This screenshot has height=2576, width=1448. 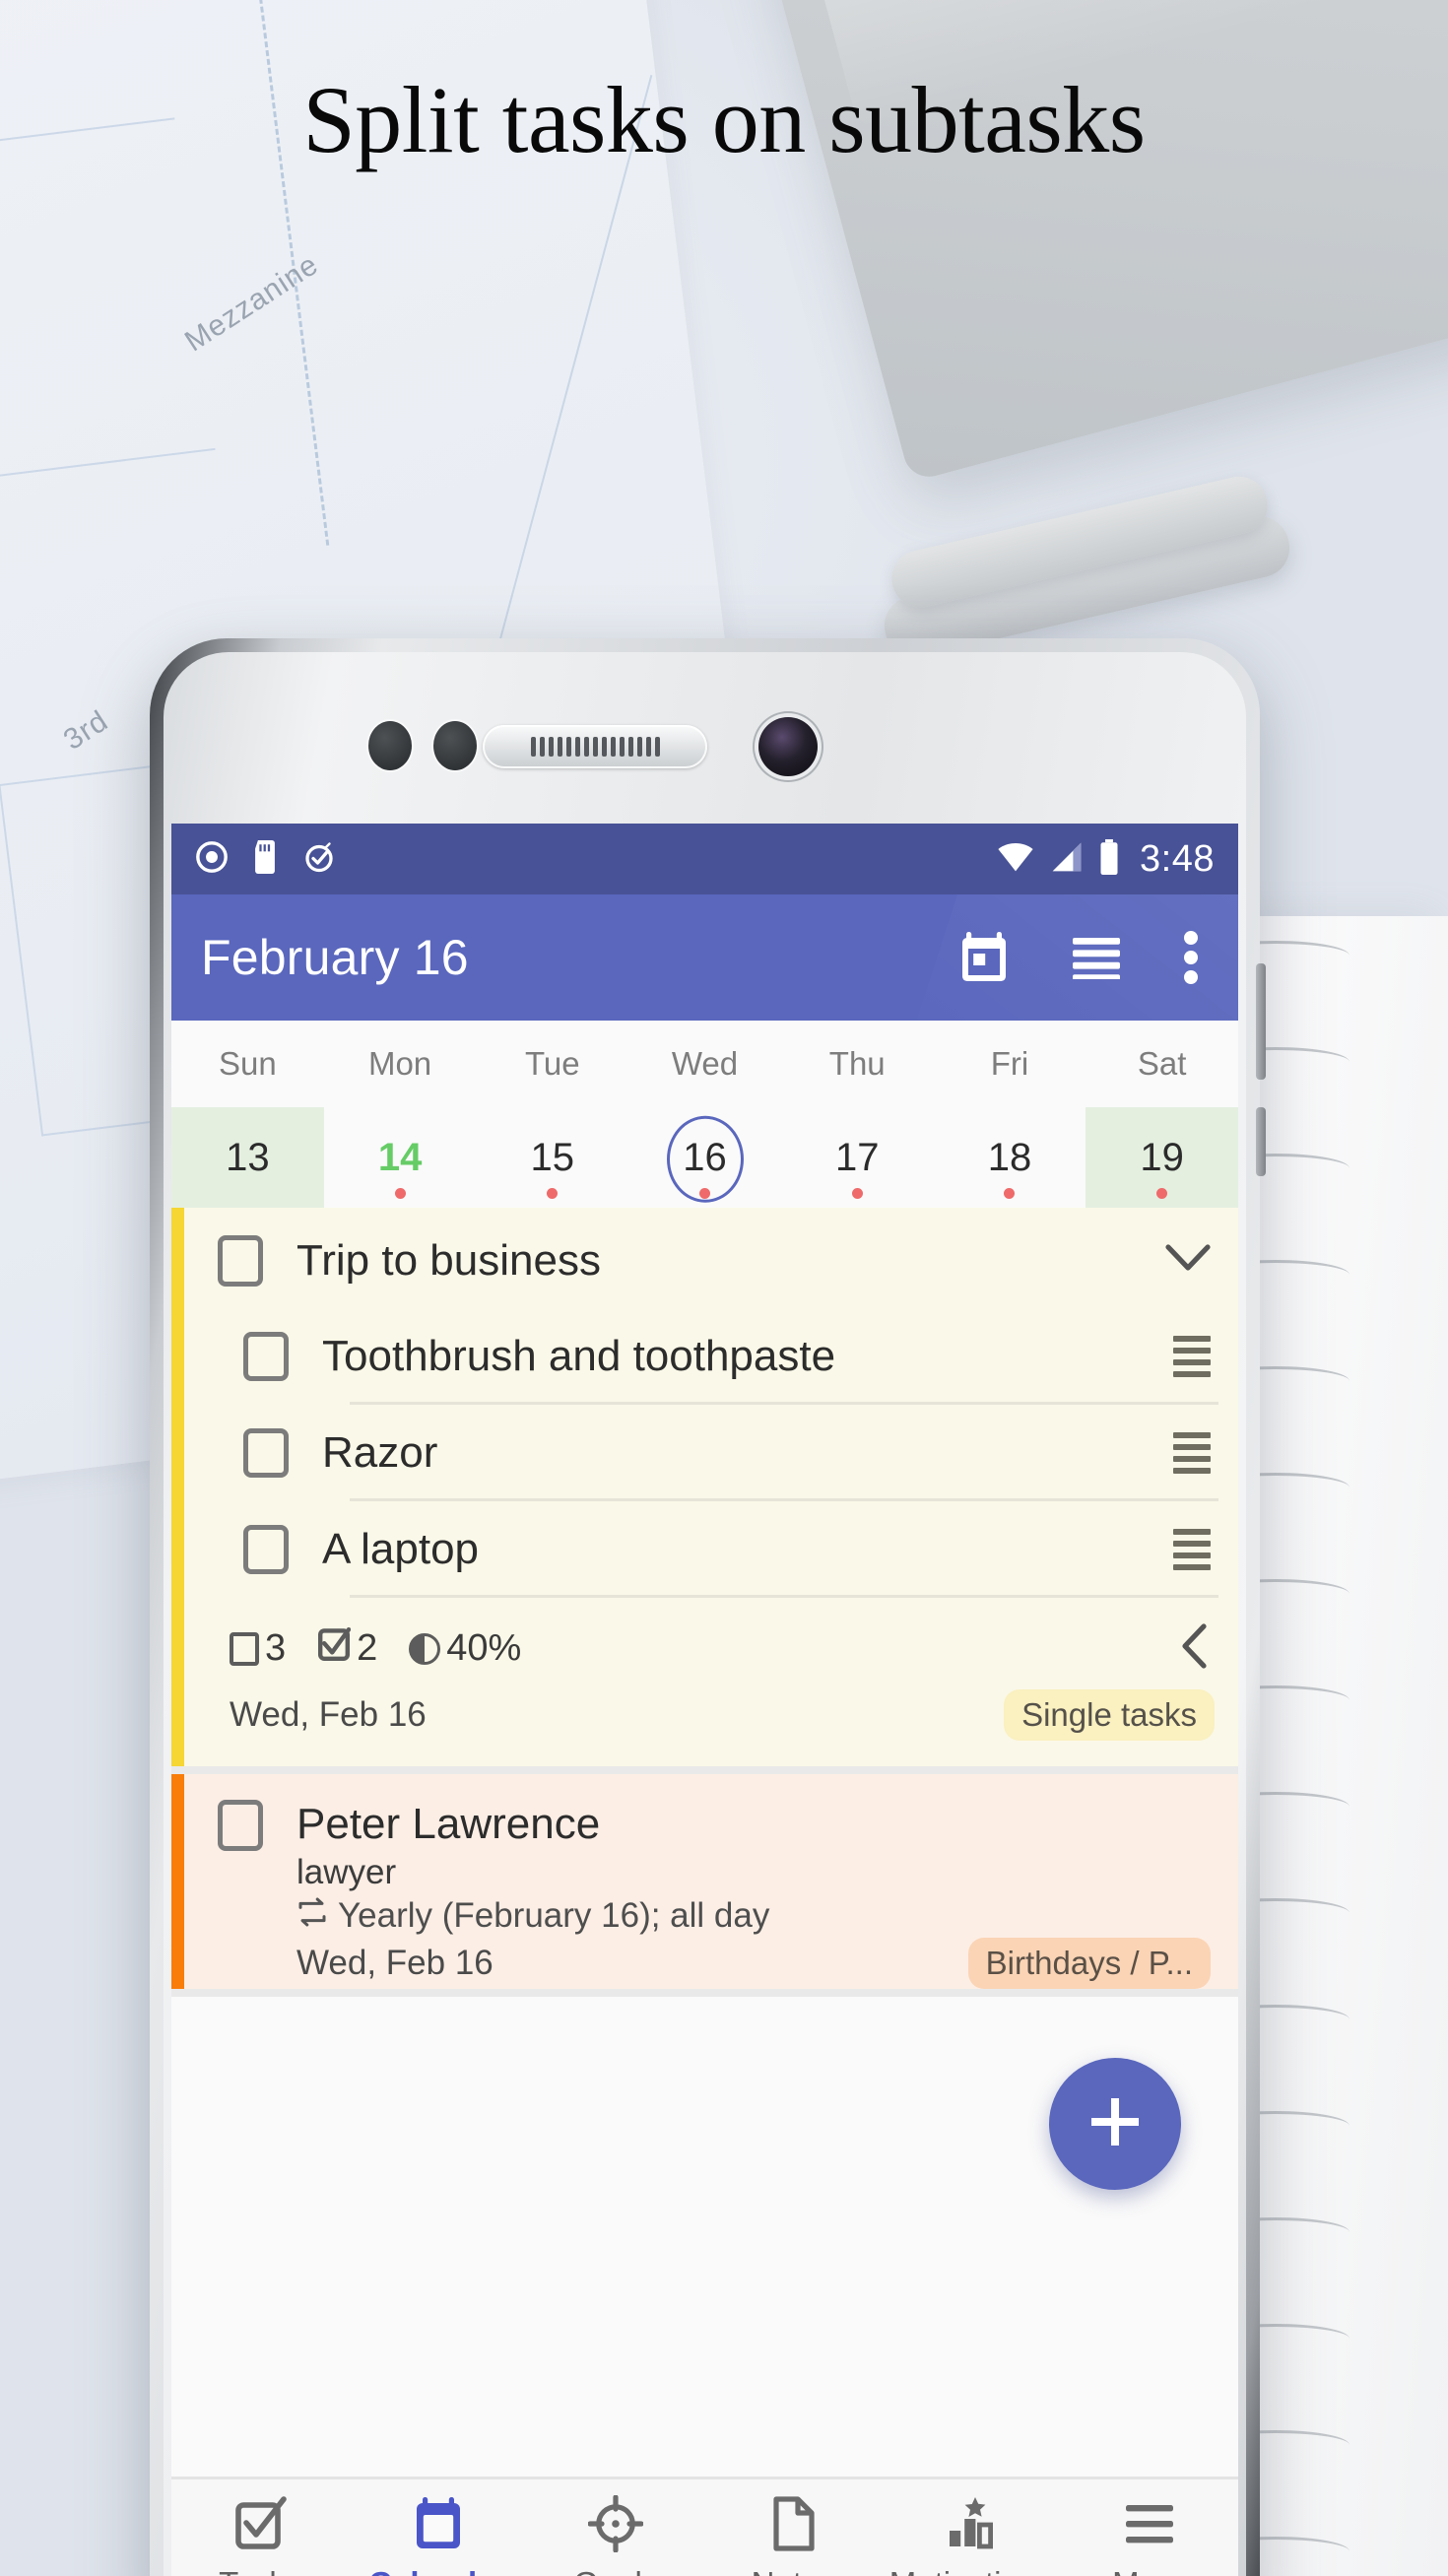 I want to click on calendar-day-16: 16, so click(x=704, y=1158).